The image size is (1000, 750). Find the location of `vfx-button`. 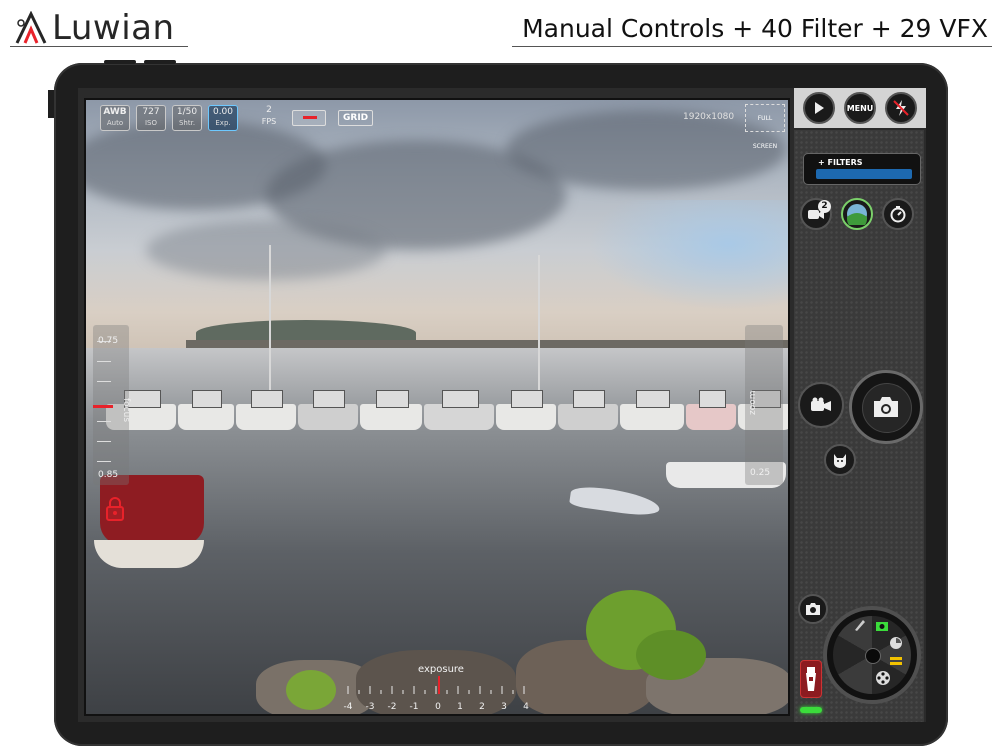

vfx-button is located at coordinates (840, 460).